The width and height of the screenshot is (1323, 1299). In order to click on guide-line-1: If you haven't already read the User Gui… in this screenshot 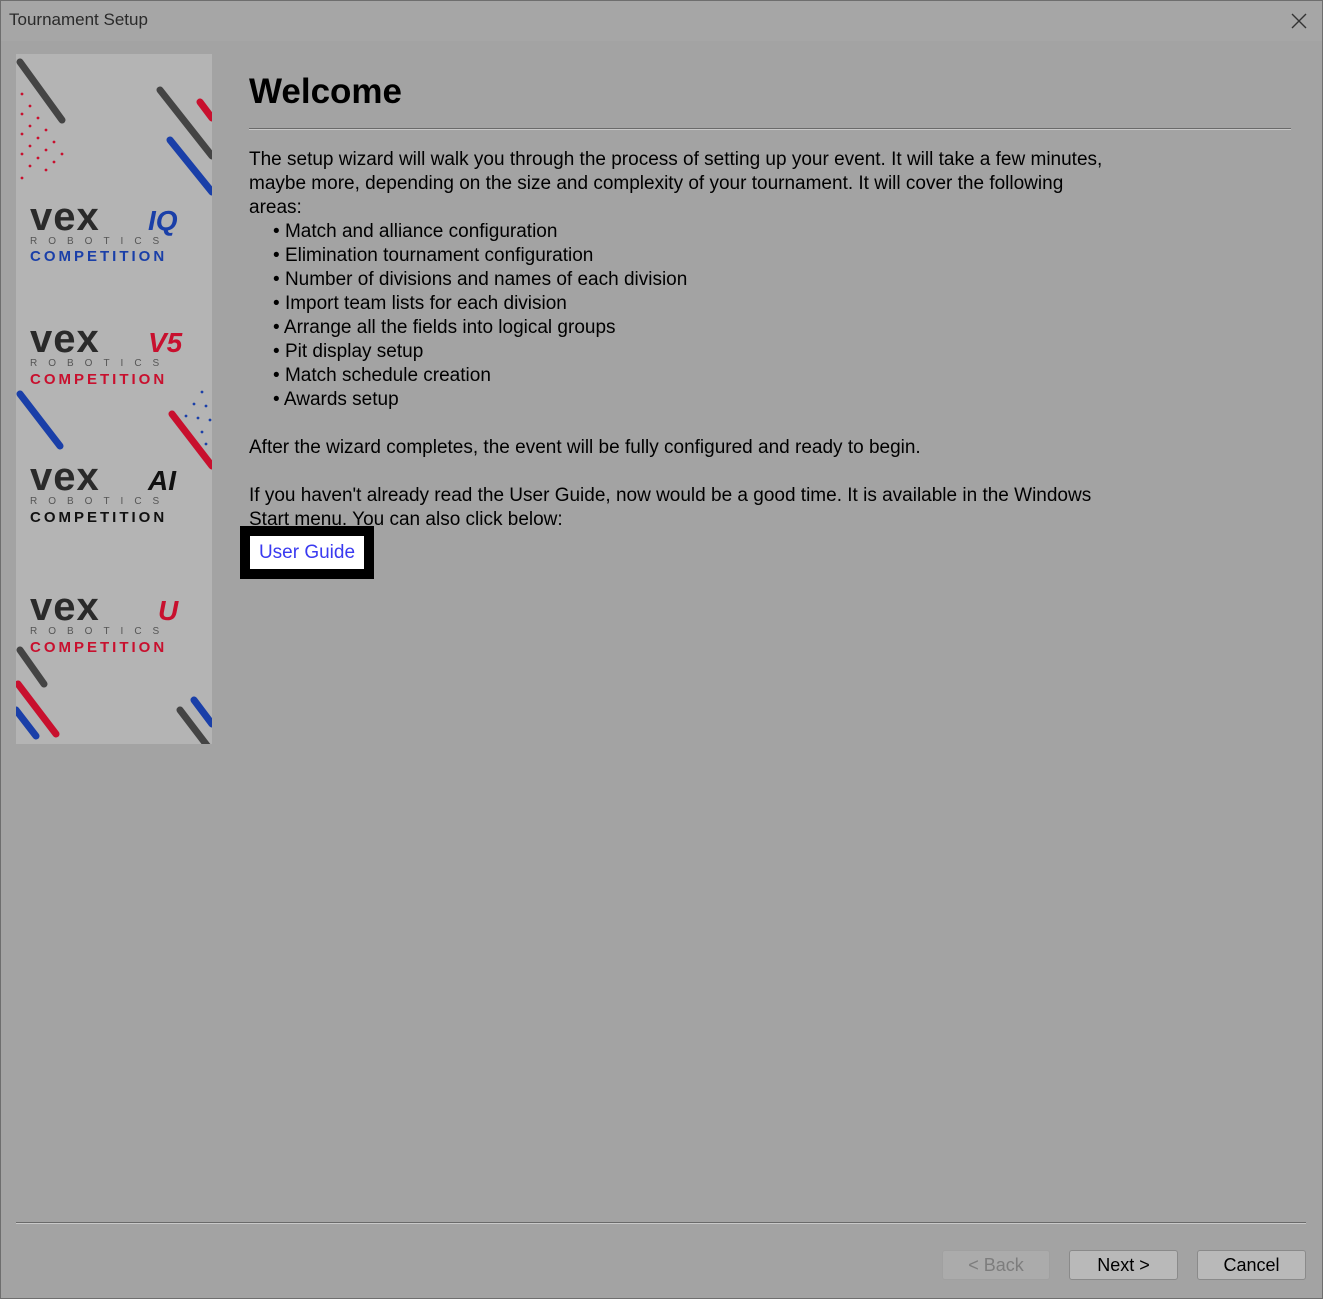, I will do `click(670, 495)`.